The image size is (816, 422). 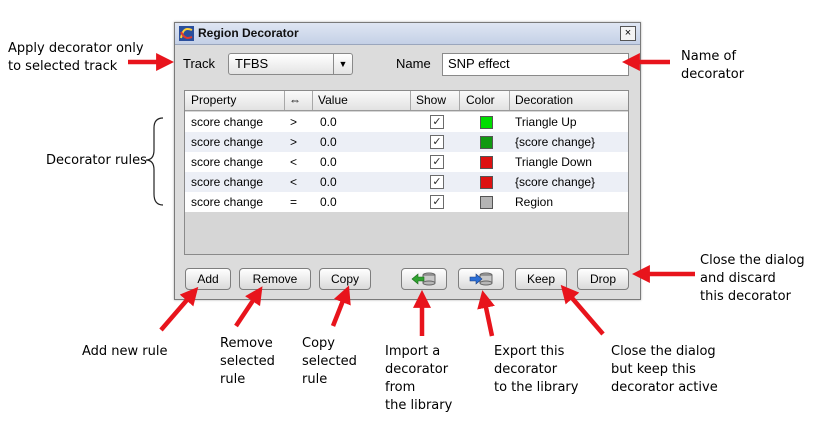 What do you see at coordinates (248, 33) in the screenshot?
I see `dialog-title: Region Decorator` at bounding box center [248, 33].